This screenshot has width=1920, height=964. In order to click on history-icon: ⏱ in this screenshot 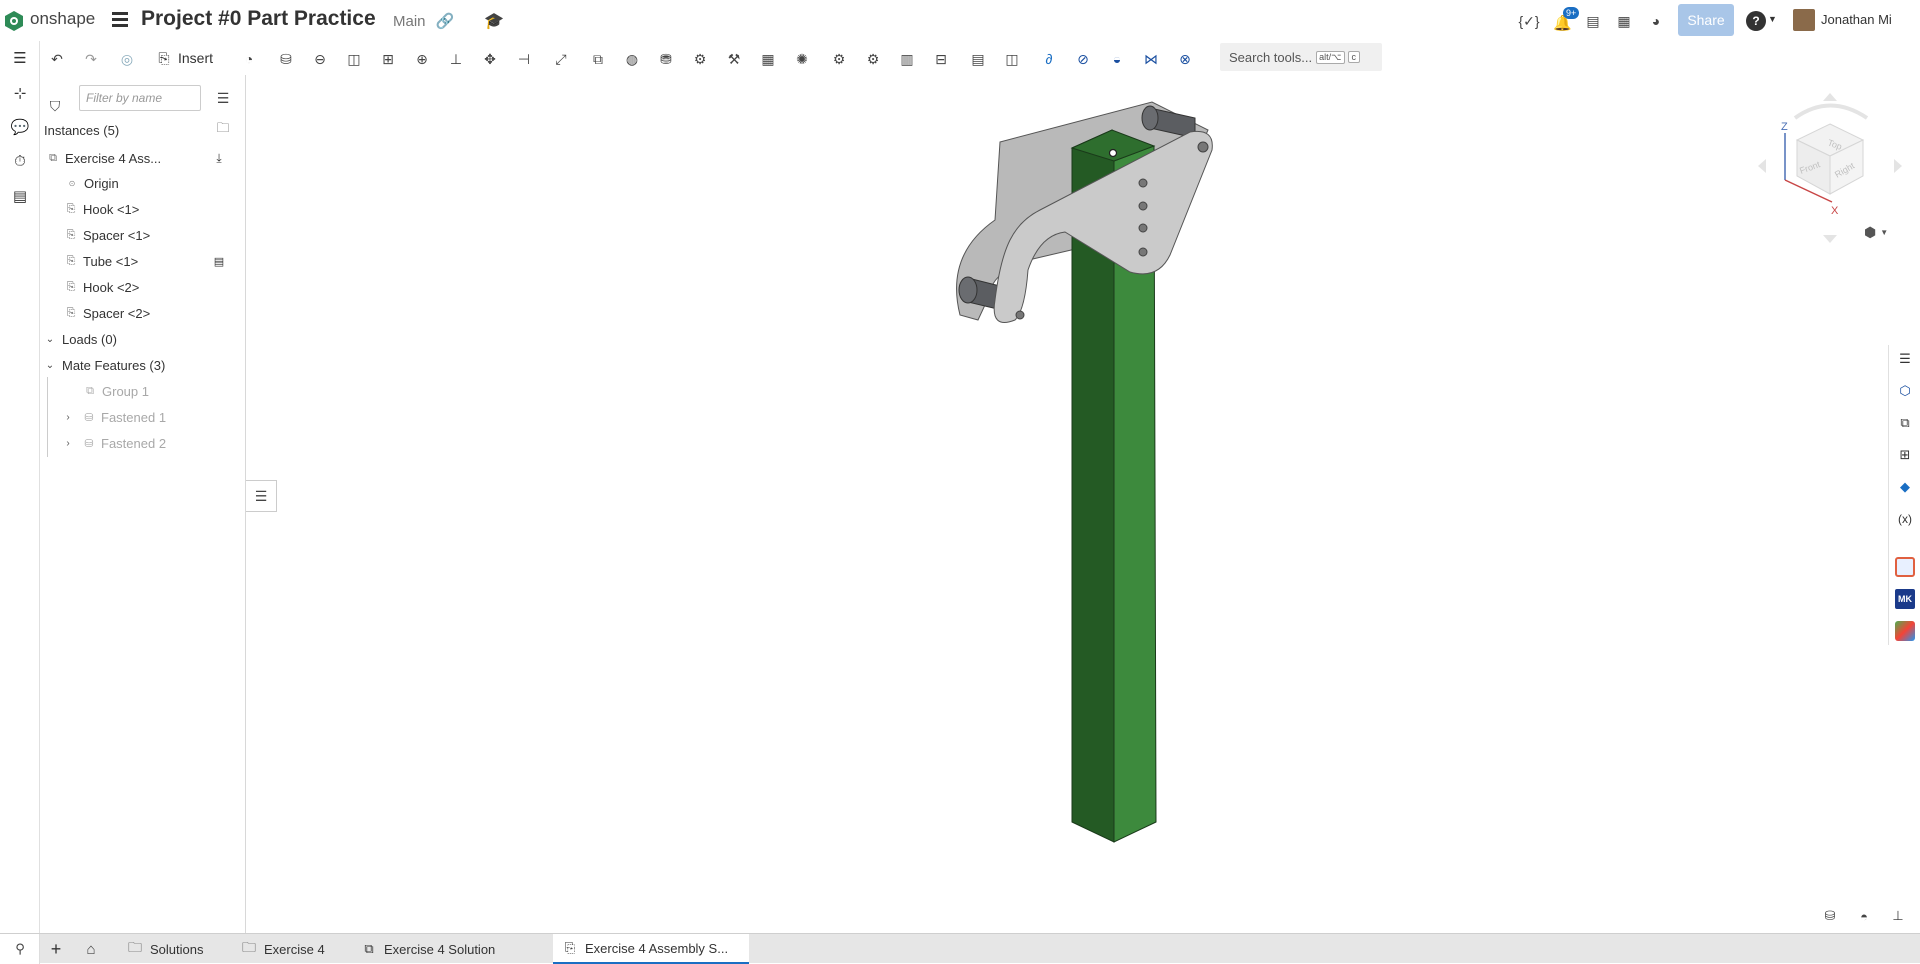, I will do `click(20, 161)`.